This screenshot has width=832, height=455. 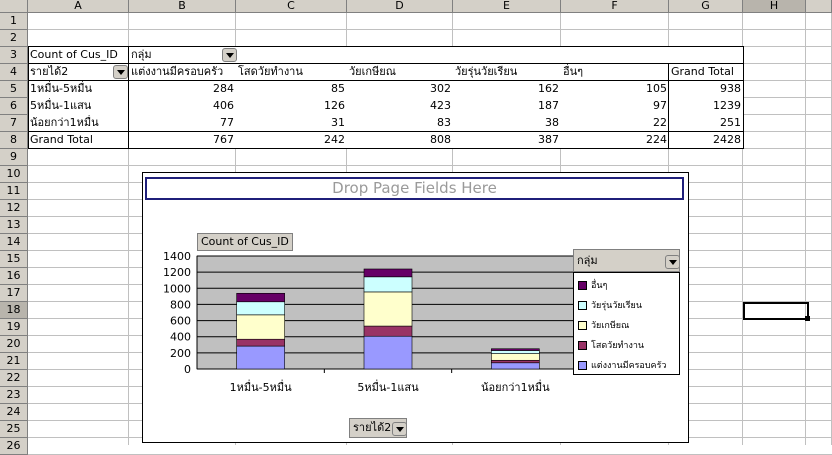 I want to click on column-header-f: F, so click(x=615, y=6).